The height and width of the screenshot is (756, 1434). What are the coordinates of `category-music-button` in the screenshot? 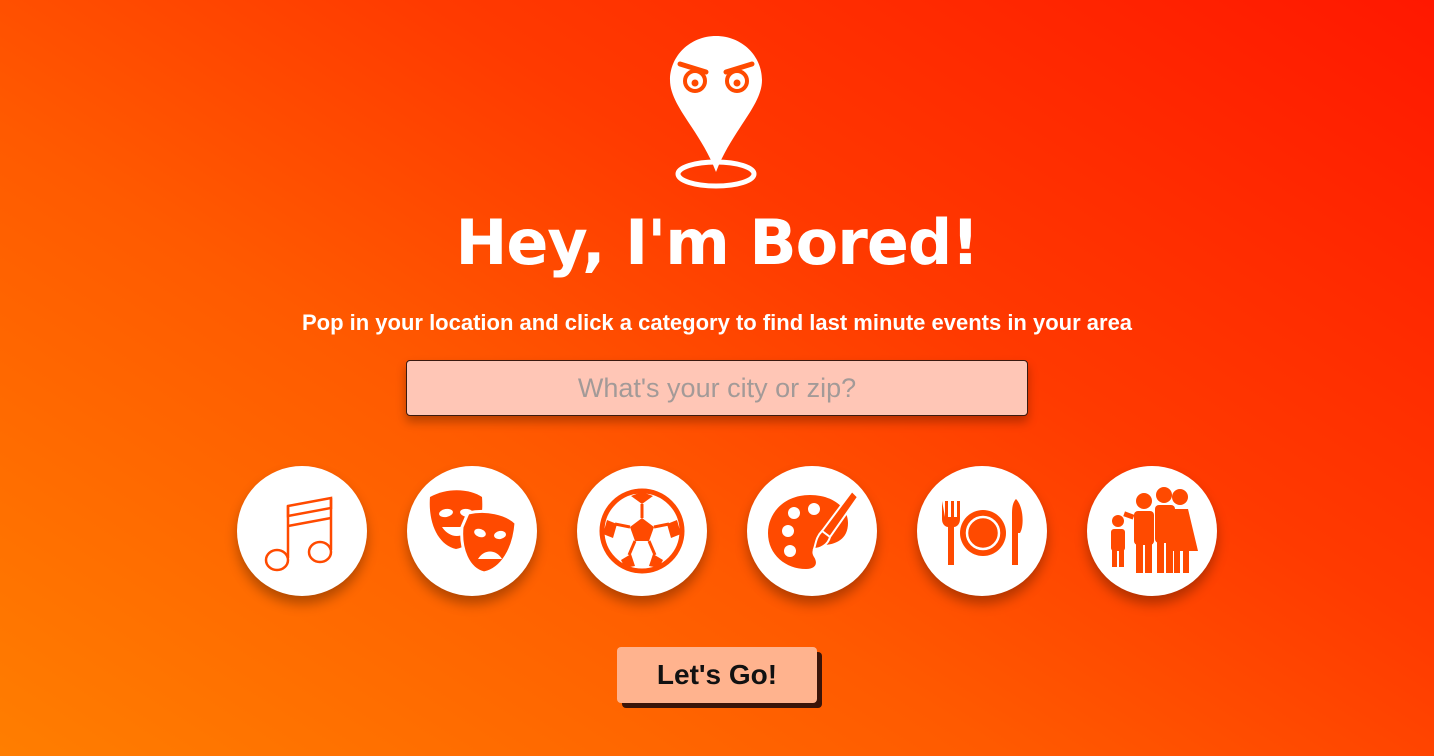 It's located at (302, 531).